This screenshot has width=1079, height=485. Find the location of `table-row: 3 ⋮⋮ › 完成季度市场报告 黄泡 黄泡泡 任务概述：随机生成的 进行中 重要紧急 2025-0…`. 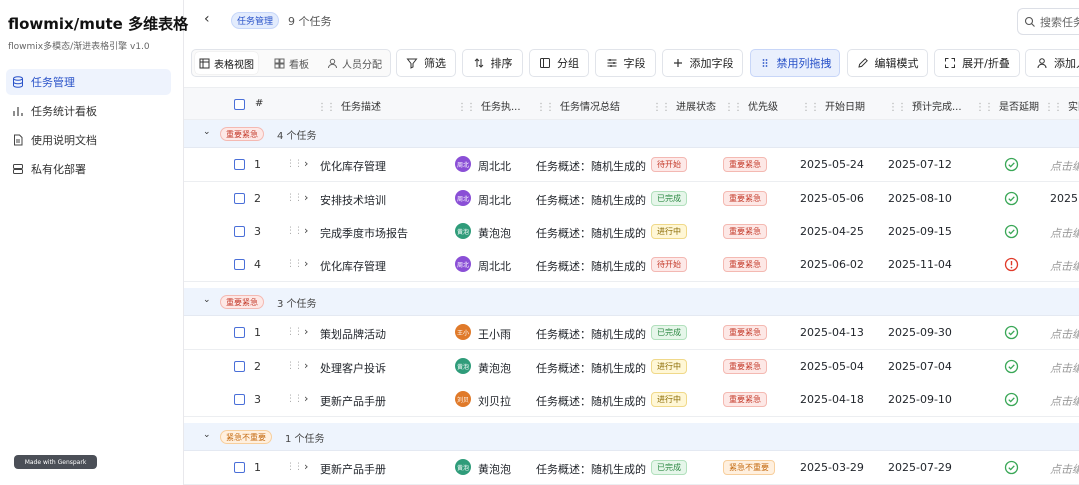

table-row: 3 ⋮⋮ › 完成季度市场报告 黄泡 黄泡泡 任务概述：随机生成的 进行中 重要紧急 2025-0… is located at coordinates (631, 232).